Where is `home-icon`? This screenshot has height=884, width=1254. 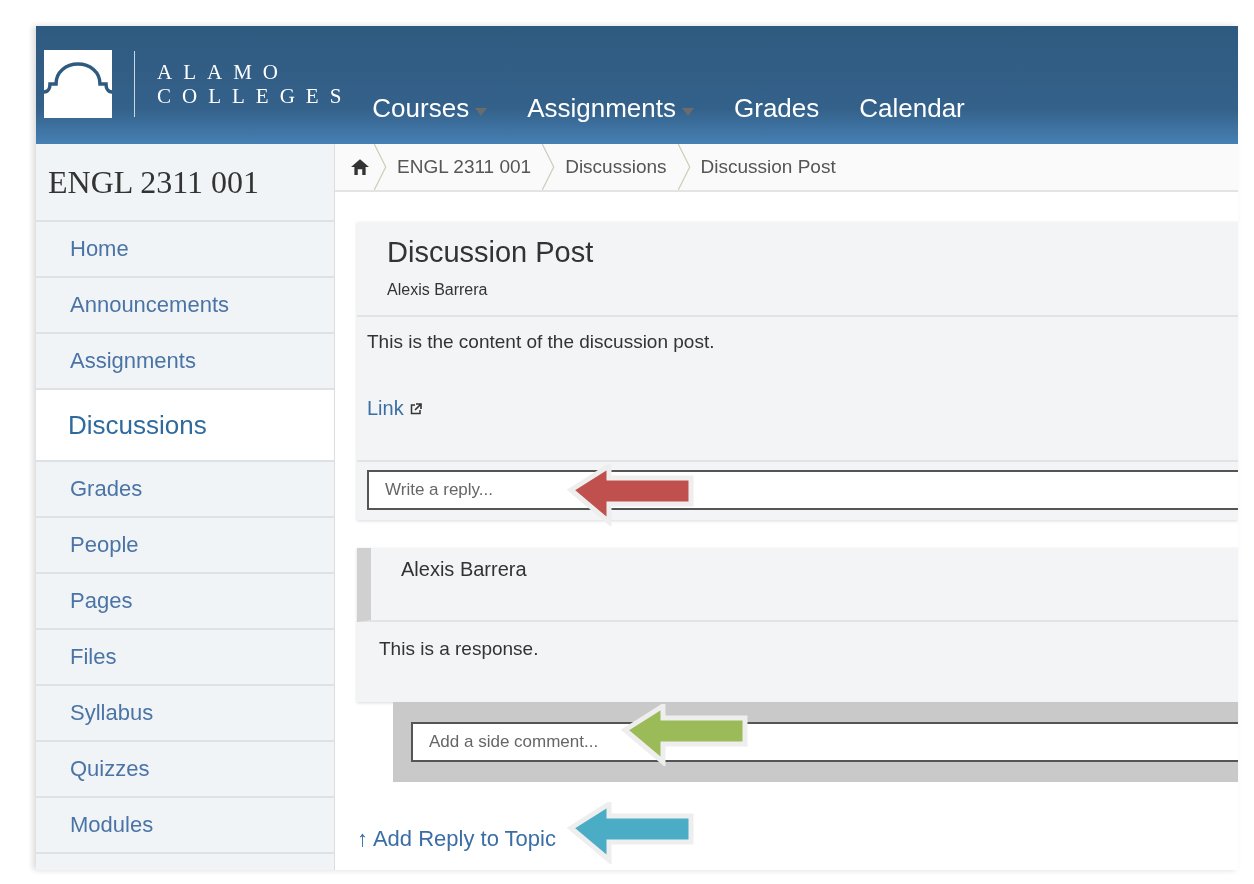 home-icon is located at coordinates (360, 167).